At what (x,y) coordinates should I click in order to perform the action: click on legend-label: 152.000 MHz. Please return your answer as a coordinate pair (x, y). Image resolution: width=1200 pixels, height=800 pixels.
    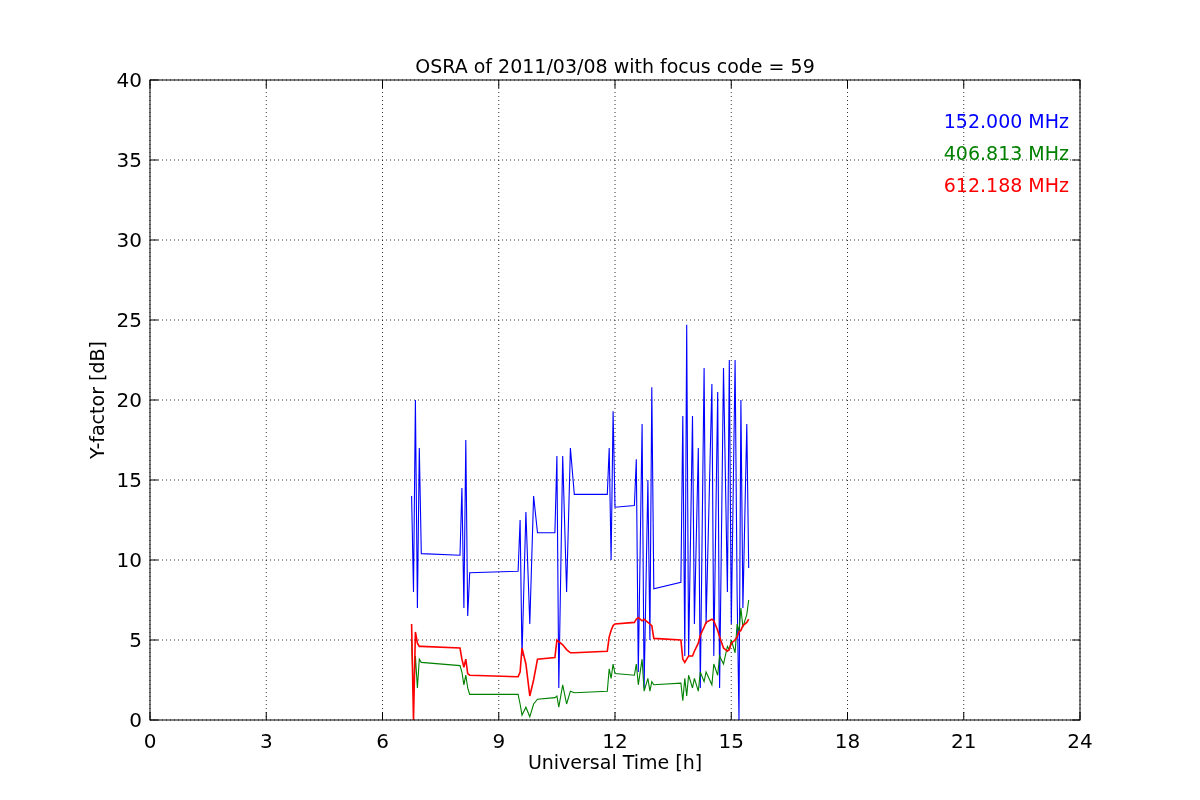
    Looking at the image, I should click on (1006, 121).